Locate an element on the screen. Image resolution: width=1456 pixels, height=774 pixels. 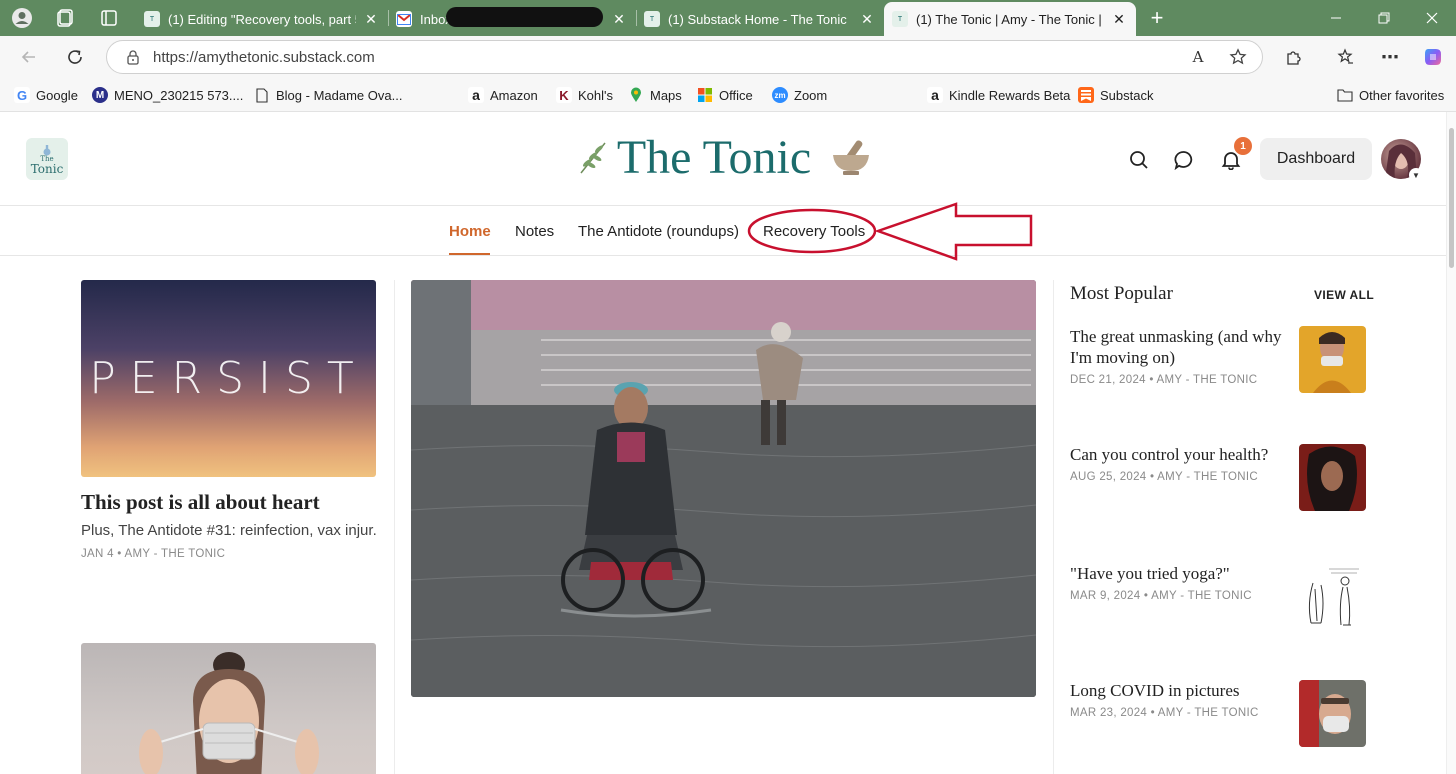
google-icon: G is located at coordinates (22, 95).